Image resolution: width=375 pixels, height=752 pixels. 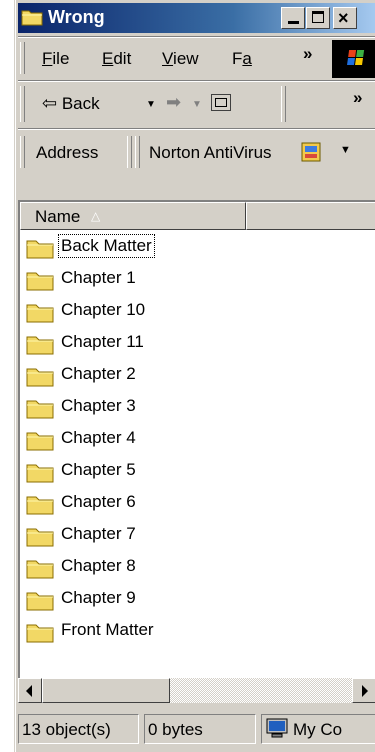 What do you see at coordinates (98, 597) in the screenshot?
I see `list-item-name: Chapter 9` at bounding box center [98, 597].